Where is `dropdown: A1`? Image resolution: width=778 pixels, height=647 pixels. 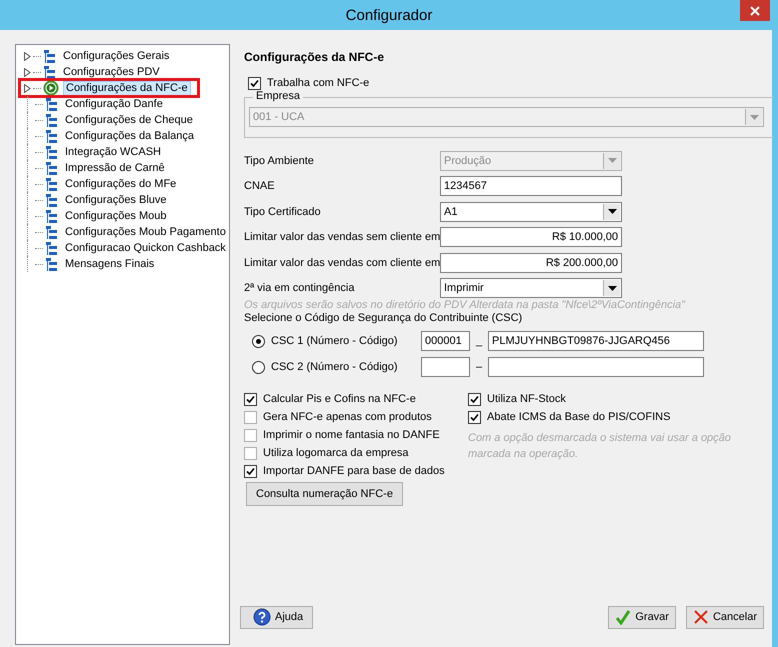
dropdown: A1 is located at coordinates (531, 212).